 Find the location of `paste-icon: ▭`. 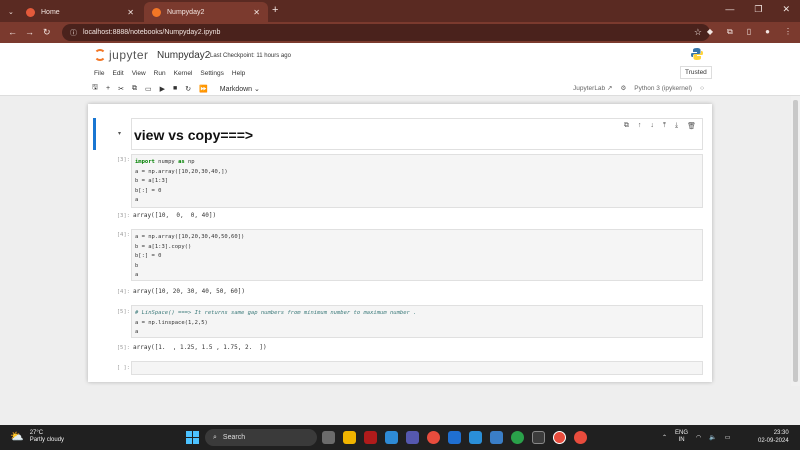

paste-icon: ▭ is located at coordinates (148, 89).